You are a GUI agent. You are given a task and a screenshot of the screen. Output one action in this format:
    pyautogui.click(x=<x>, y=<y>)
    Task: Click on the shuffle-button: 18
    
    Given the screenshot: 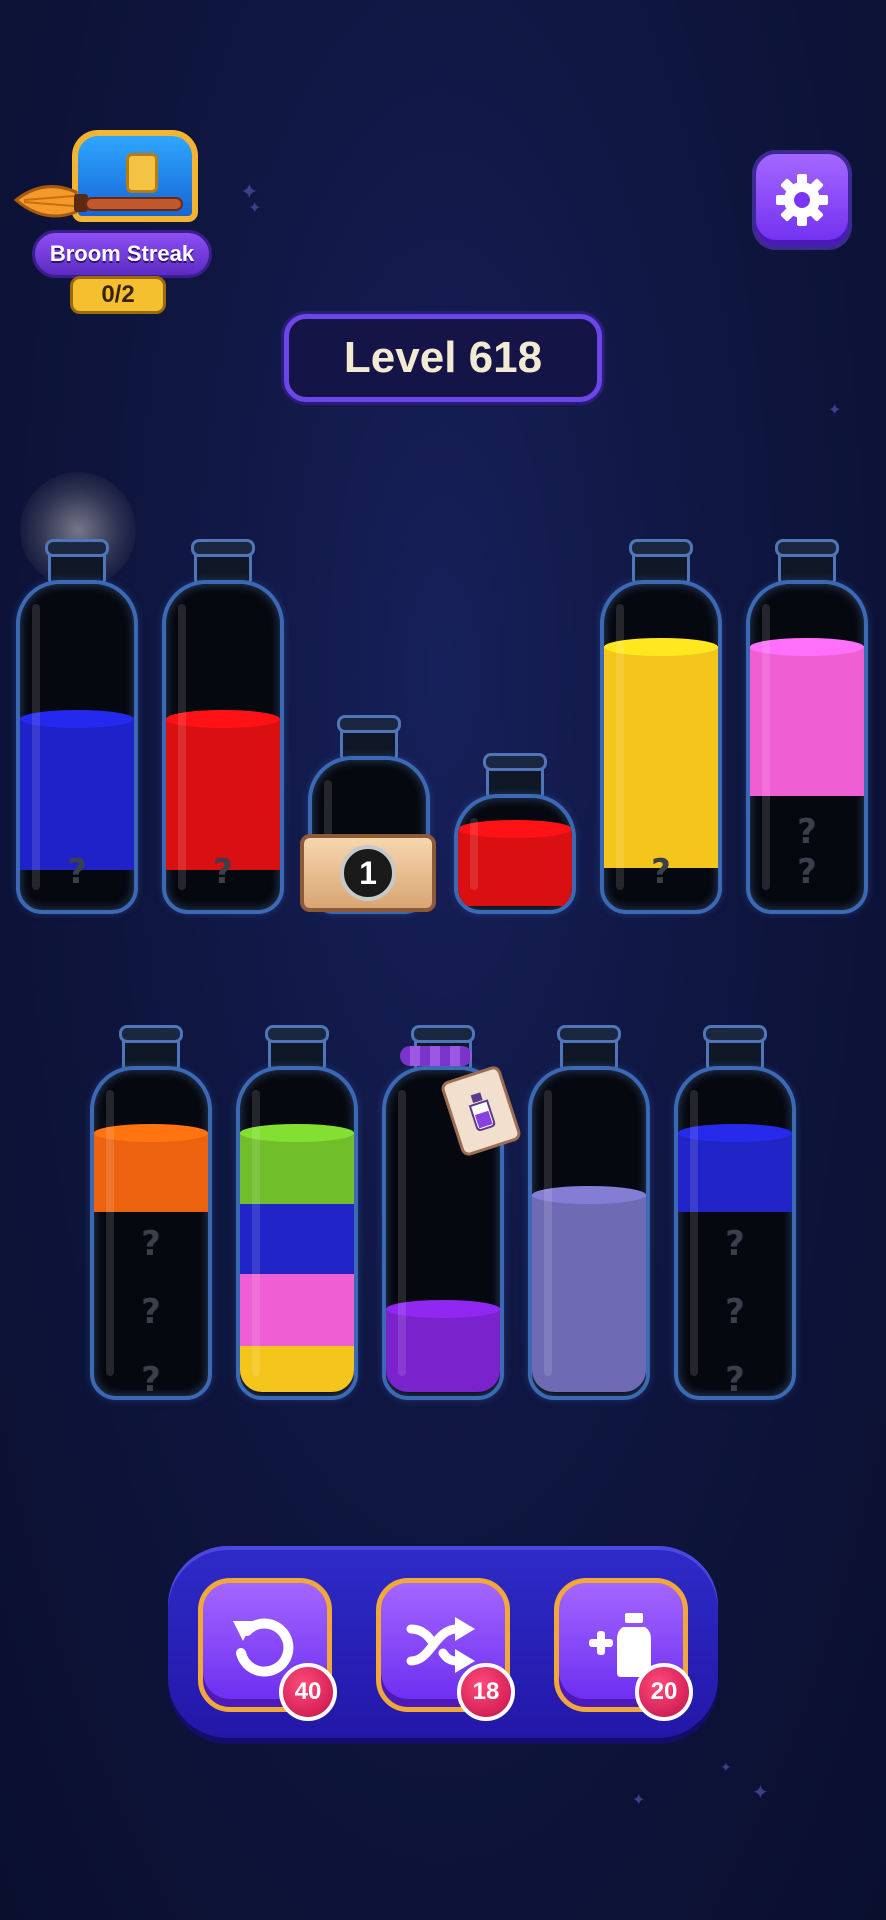 What is the action you would take?
    pyautogui.click(x=445, y=1649)
    